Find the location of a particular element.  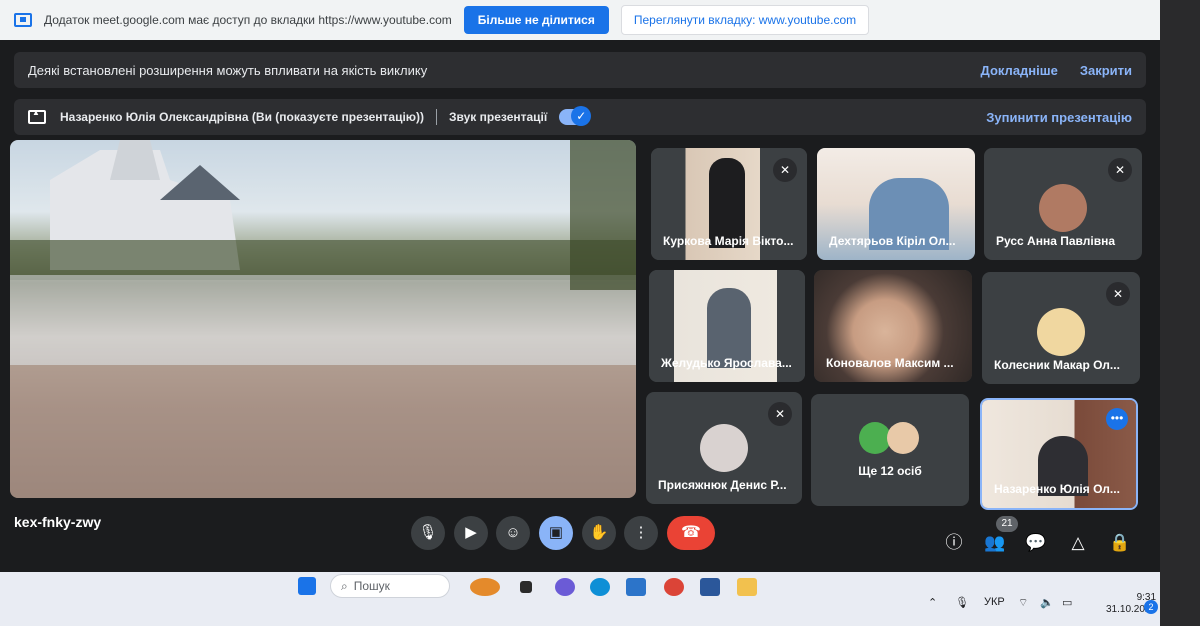

participant-count-badge: 21 is located at coordinates (1007, 524).